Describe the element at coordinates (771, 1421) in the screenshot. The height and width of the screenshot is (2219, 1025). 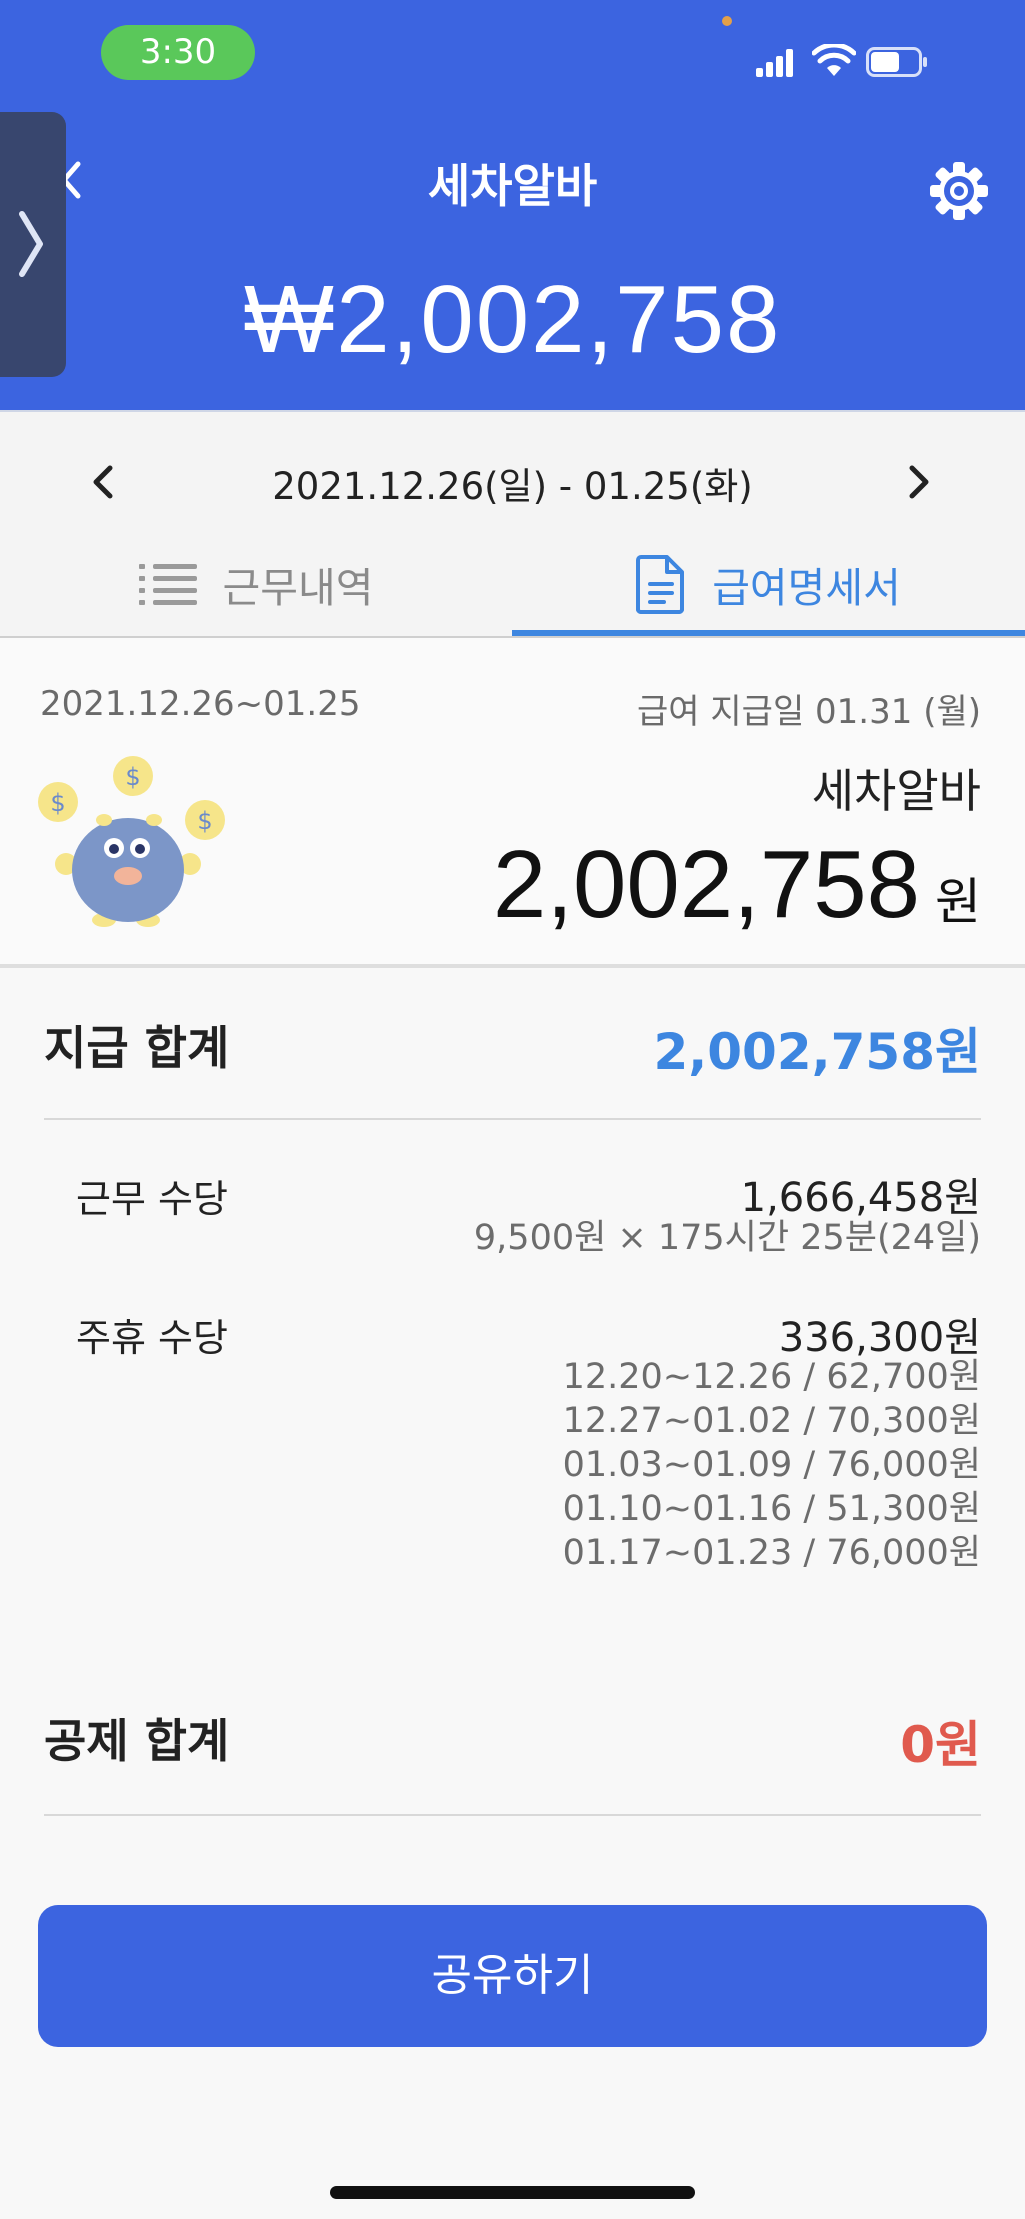
I see `weekly-holiday-detail: 12.27~01.02 / 70,300원` at that location.